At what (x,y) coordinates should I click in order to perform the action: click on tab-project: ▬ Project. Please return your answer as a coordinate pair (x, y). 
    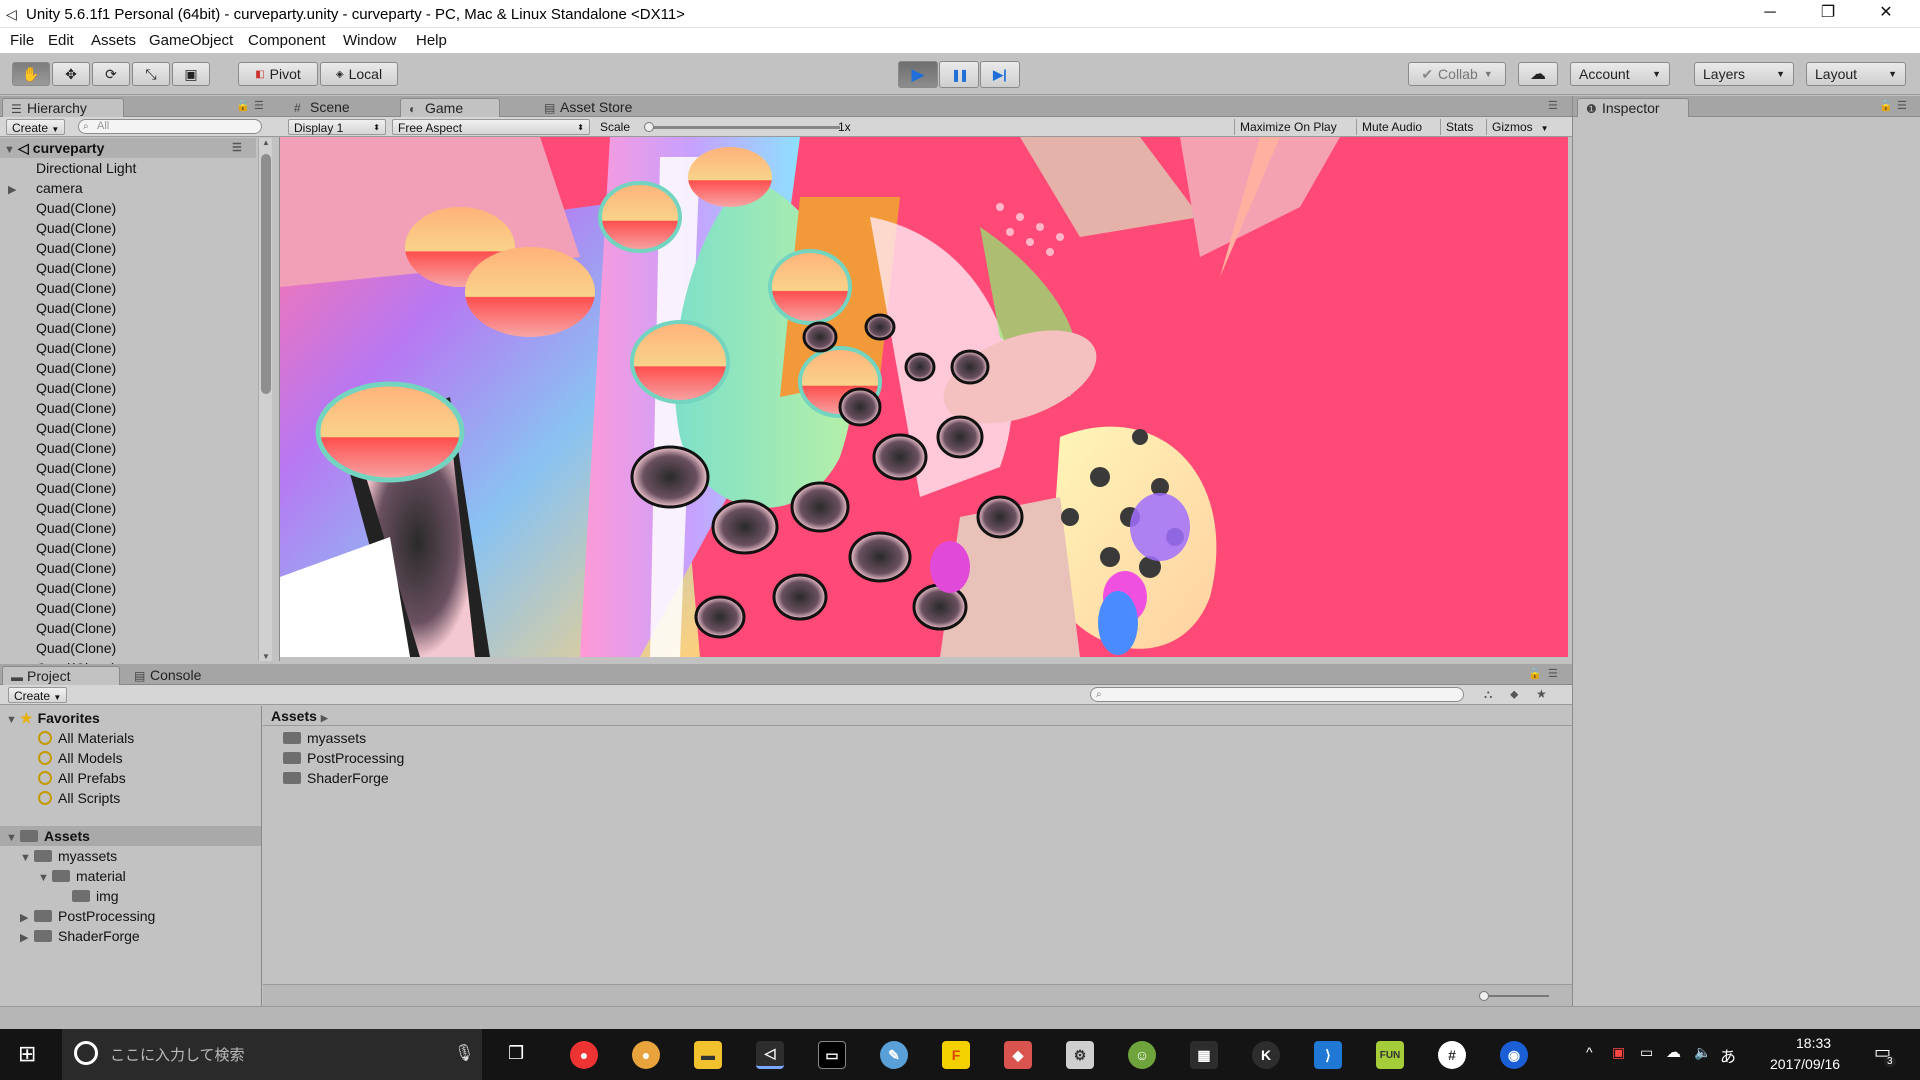
    Looking at the image, I should click on (61, 675).